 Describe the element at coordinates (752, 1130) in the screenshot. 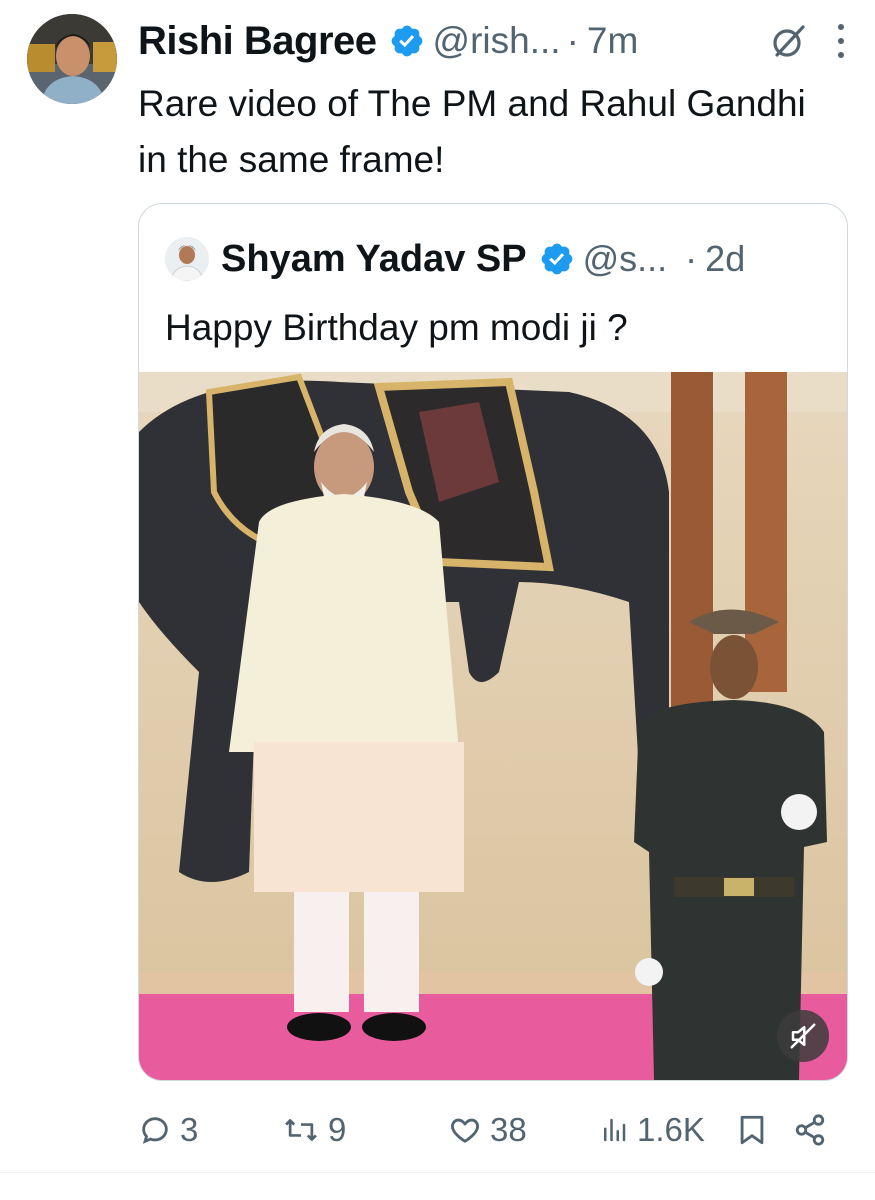

I see `bookmark-icon` at that location.